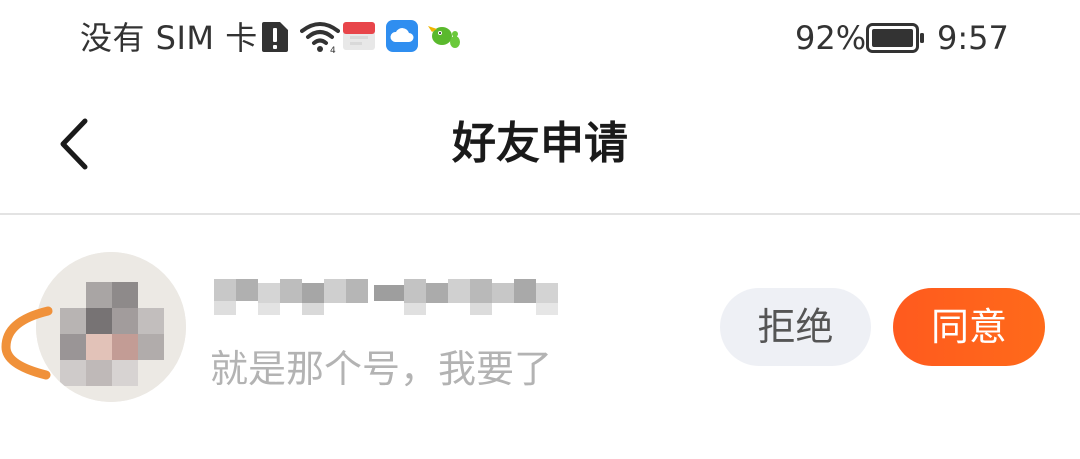 The width and height of the screenshot is (1080, 459). Describe the element at coordinates (27, 343) in the screenshot. I see `avatar-frame-ring` at that location.